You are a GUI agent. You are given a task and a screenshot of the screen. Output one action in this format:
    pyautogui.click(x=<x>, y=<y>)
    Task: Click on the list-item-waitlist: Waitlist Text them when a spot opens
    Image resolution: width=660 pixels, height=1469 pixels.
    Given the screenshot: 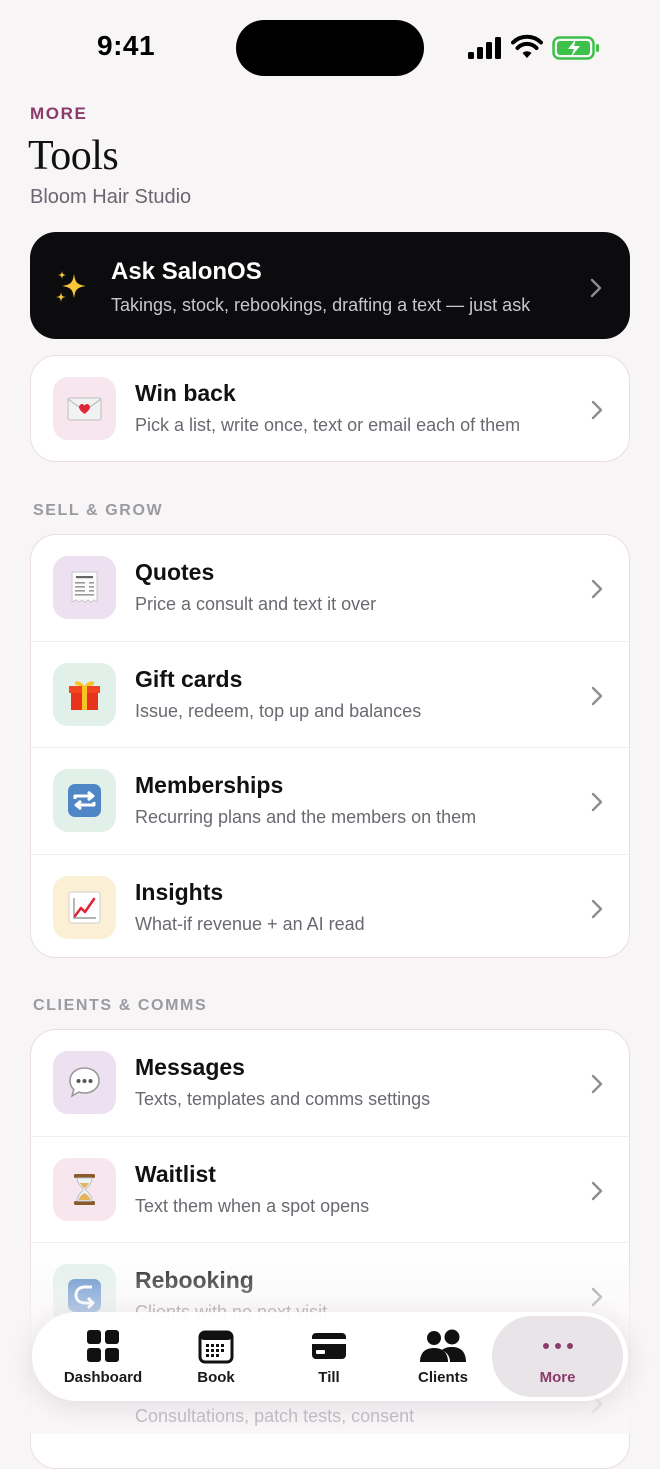 What is the action you would take?
    pyautogui.click(x=330, y=1190)
    